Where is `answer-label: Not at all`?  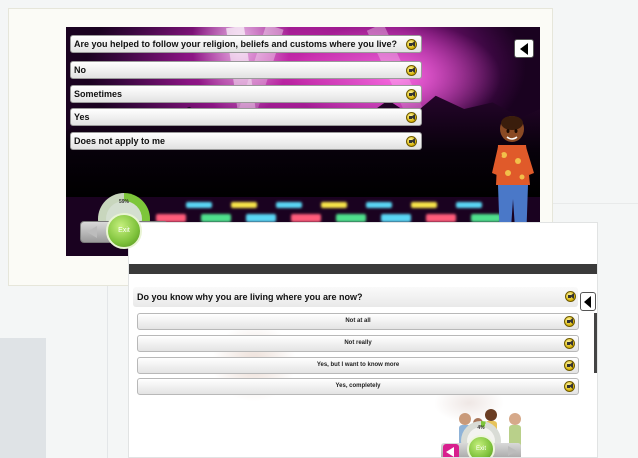
answer-label: Not at all is located at coordinates (358, 321).